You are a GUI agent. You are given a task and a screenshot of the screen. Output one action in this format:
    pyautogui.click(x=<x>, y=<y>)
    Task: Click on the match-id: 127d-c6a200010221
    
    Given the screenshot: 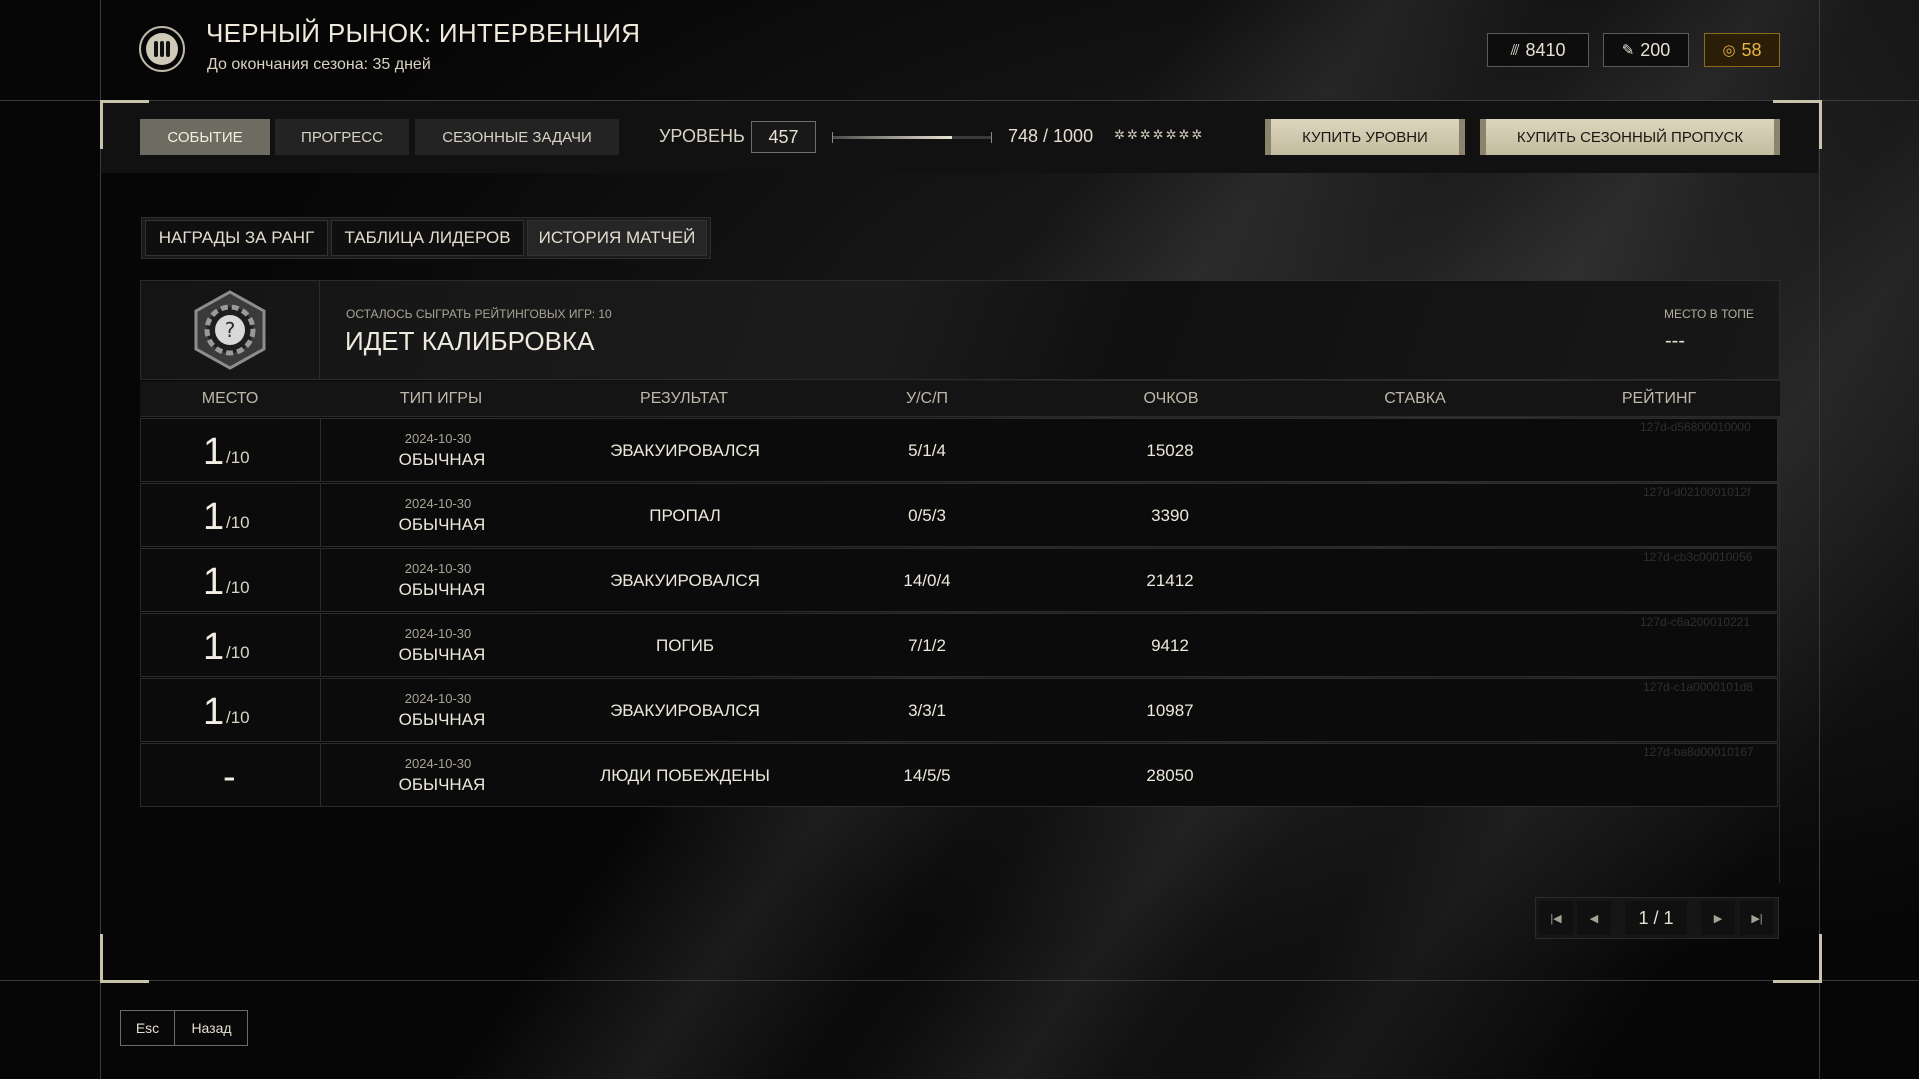 What is the action you would take?
    pyautogui.click(x=1695, y=622)
    